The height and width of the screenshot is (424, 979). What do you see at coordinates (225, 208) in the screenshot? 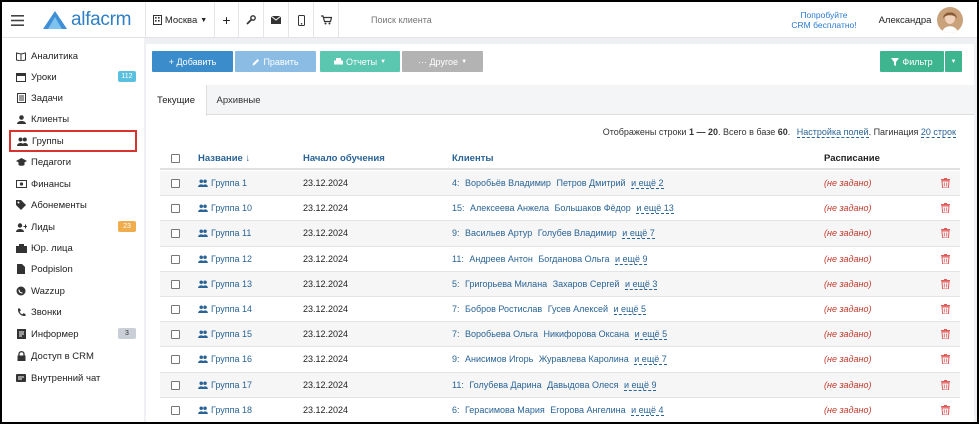
I see `group-link: Группа 10` at bounding box center [225, 208].